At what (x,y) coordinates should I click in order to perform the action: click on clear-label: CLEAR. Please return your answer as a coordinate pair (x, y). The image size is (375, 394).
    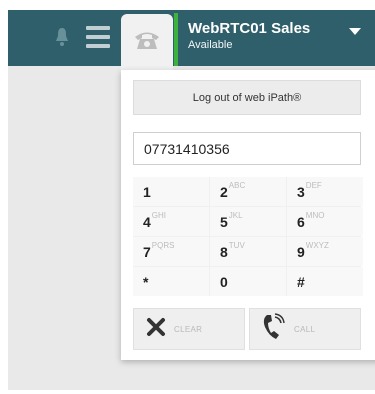
    Looking at the image, I should click on (188, 329).